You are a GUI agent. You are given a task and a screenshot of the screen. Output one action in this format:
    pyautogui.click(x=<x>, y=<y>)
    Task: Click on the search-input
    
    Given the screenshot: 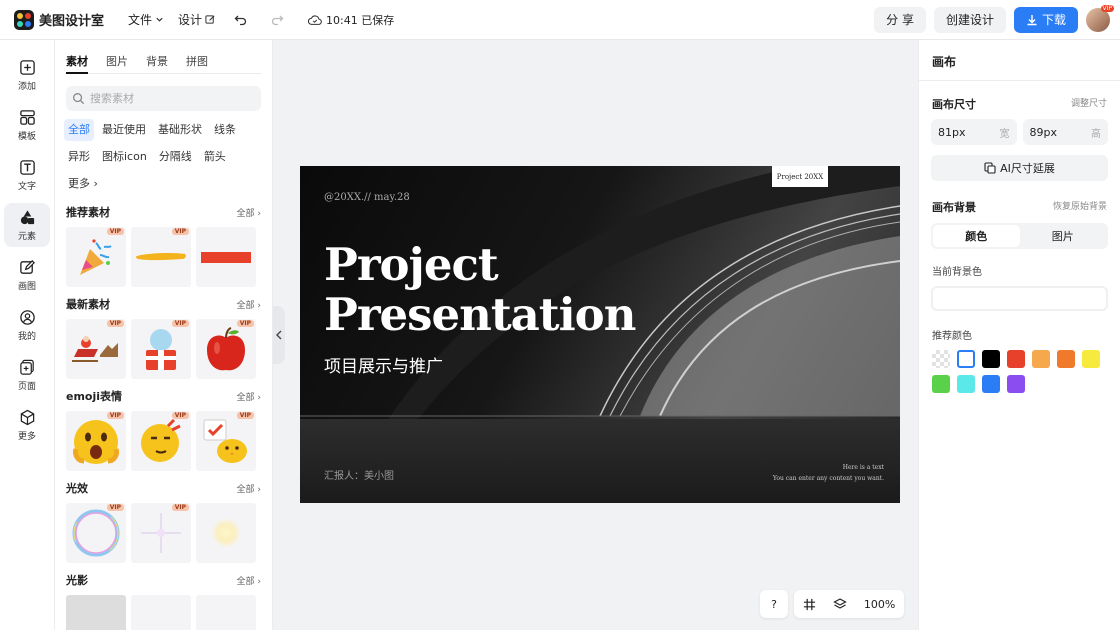 What is the action you would take?
    pyautogui.click(x=165, y=98)
    